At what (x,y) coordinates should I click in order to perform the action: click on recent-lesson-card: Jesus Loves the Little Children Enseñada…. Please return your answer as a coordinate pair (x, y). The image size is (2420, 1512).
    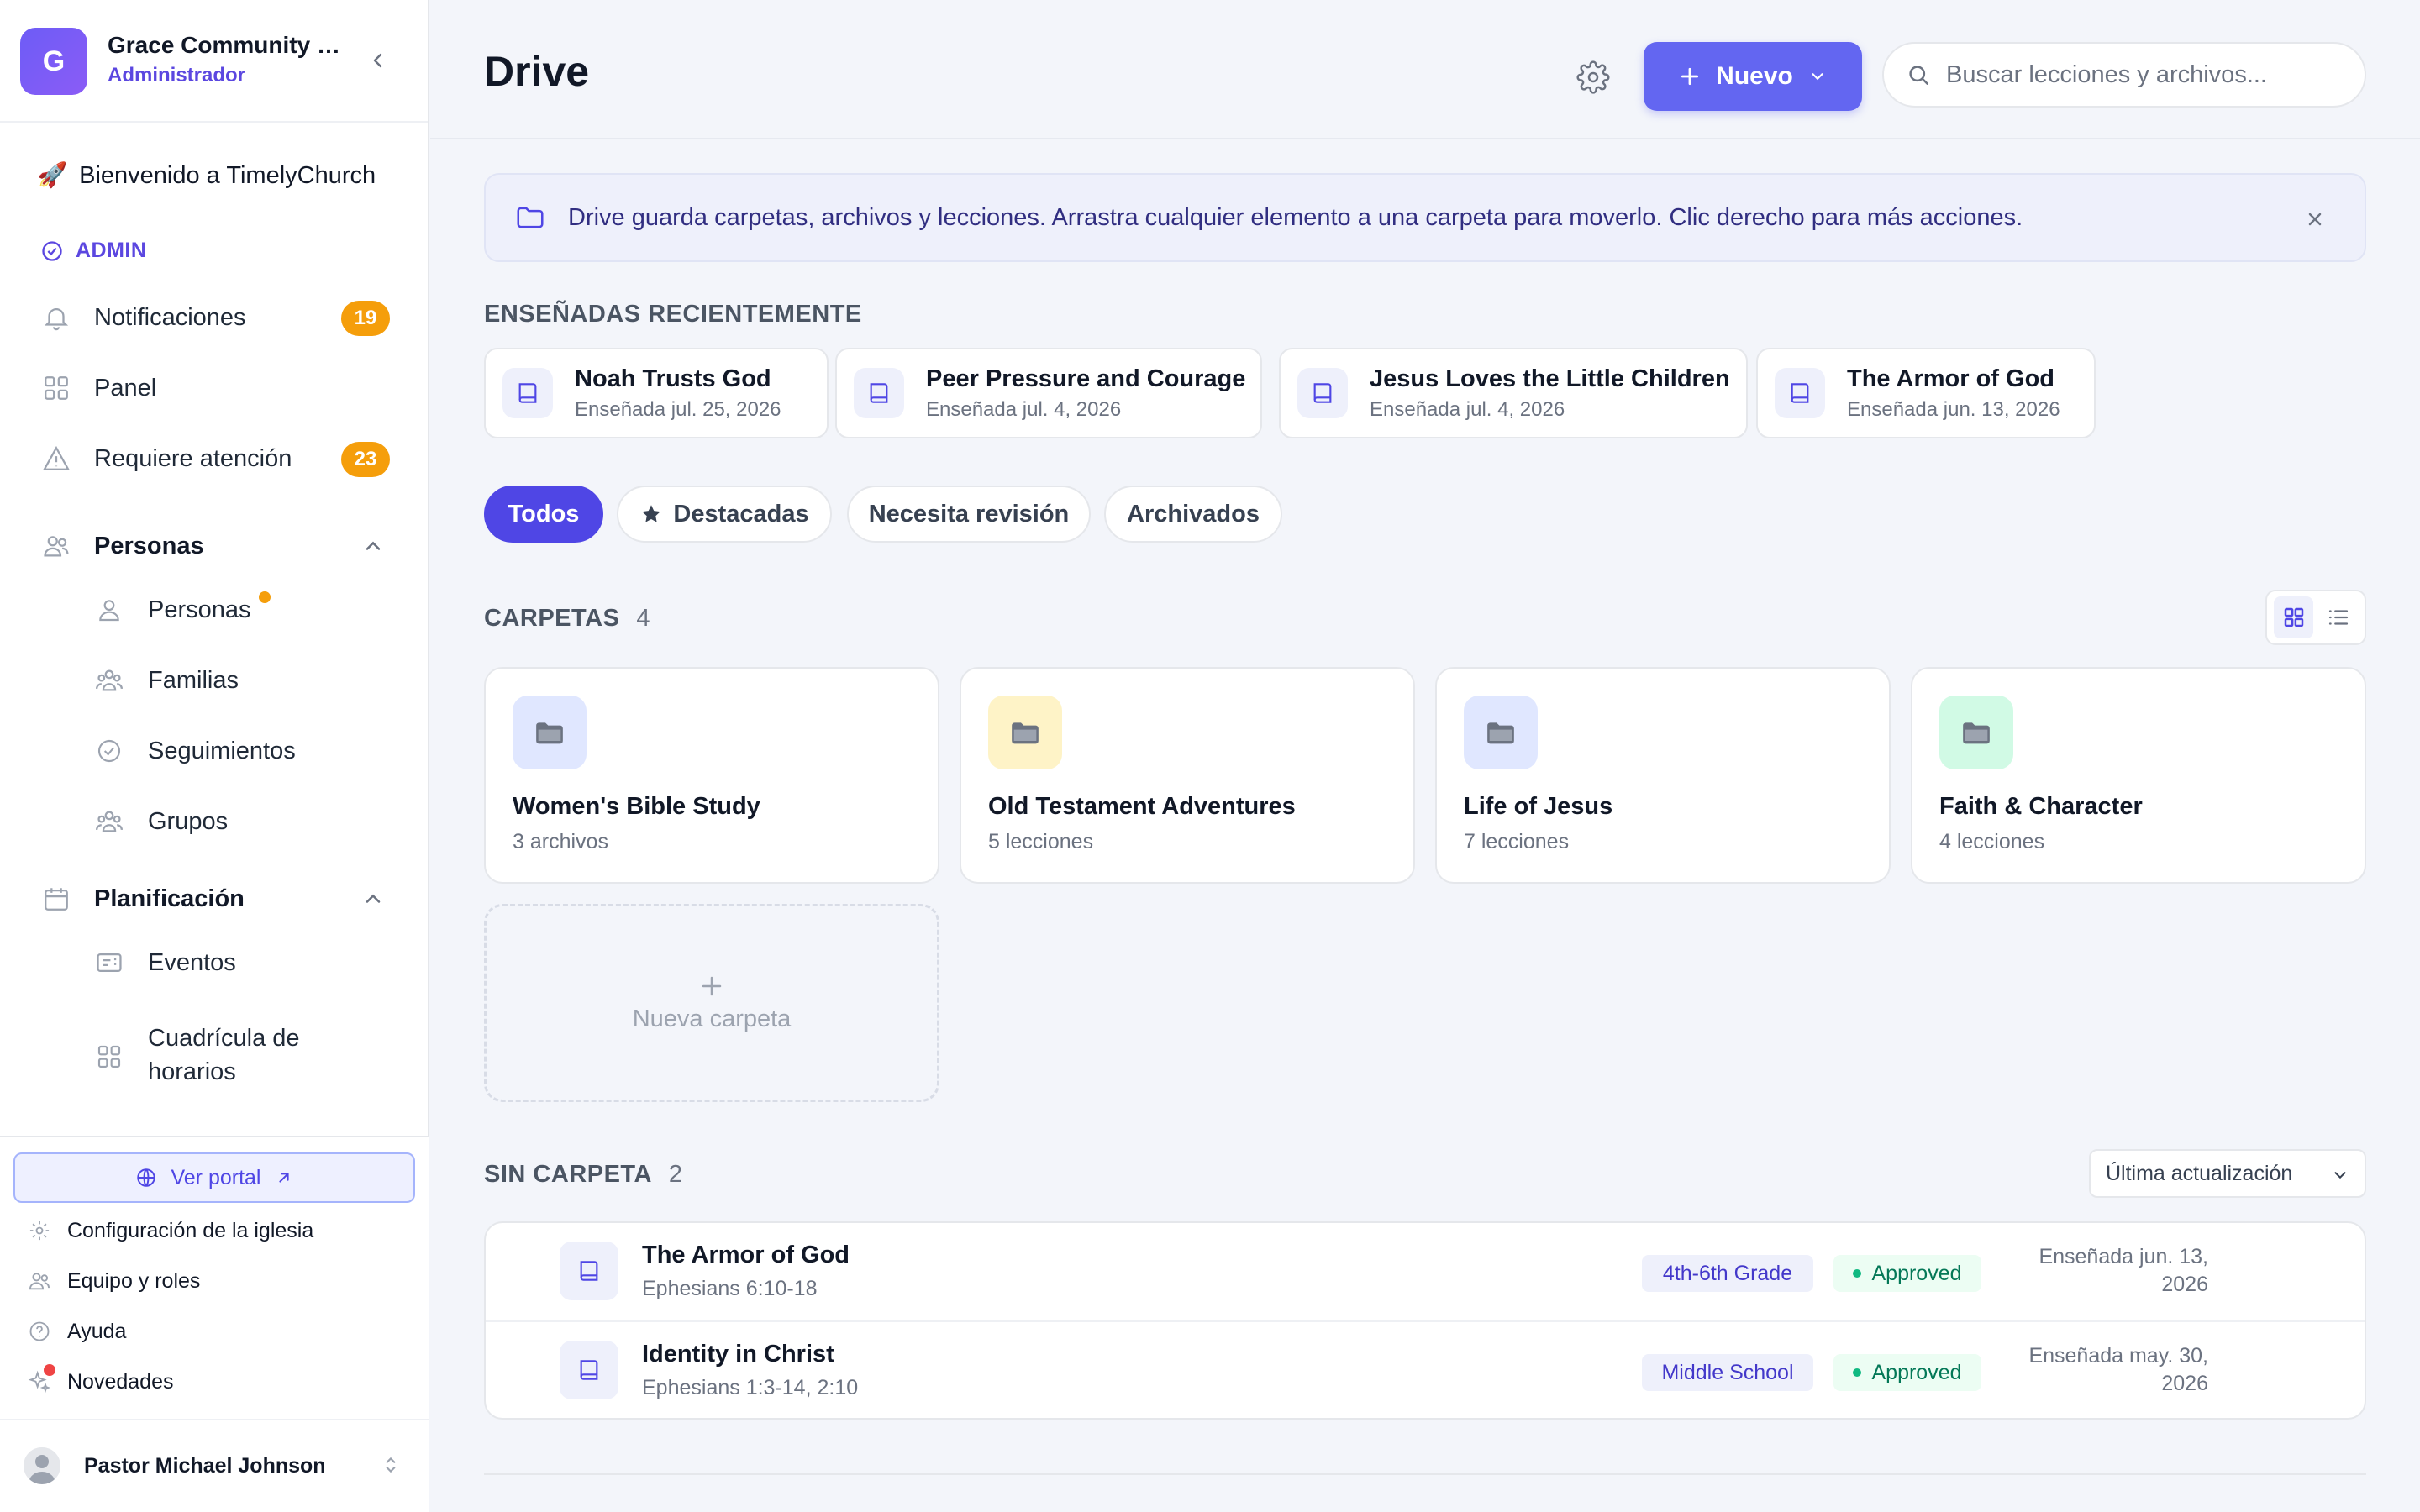
    Looking at the image, I should click on (1513, 393).